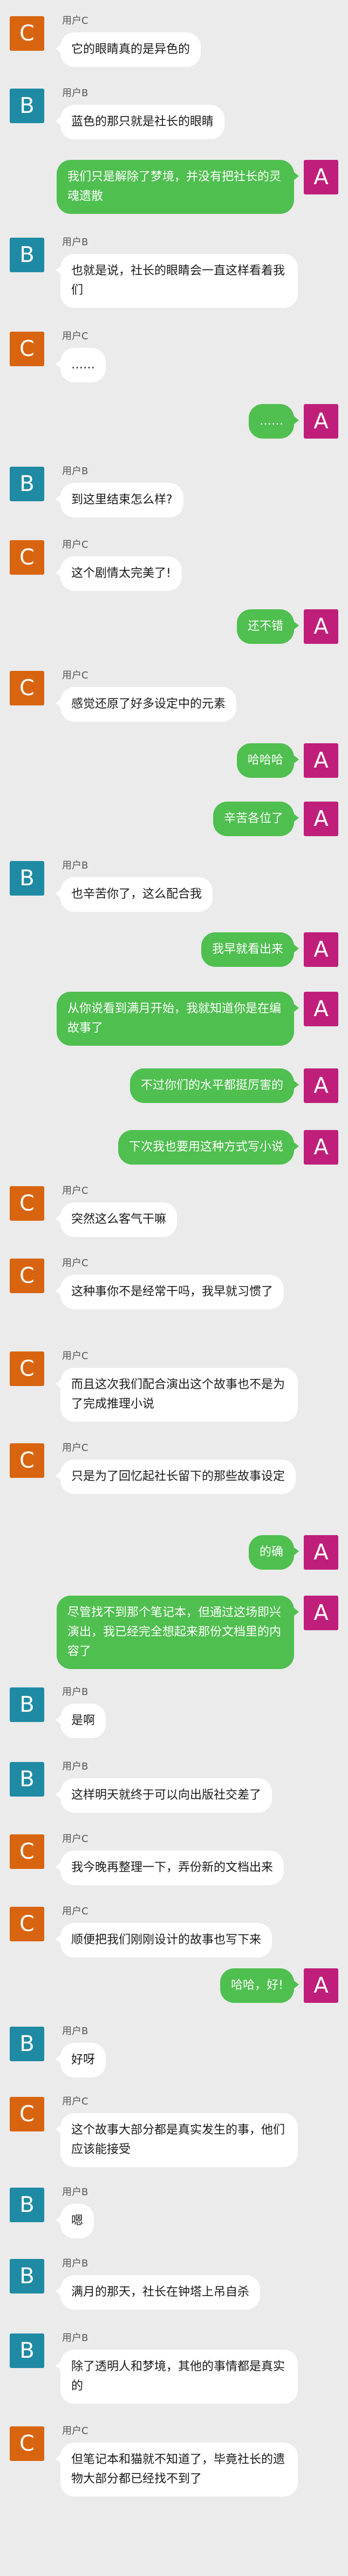 This screenshot has height=2576, width=348. I want to click on message-bubble: 只是为了回忆起社长留下的那些故事设定, so click(175, 1476).